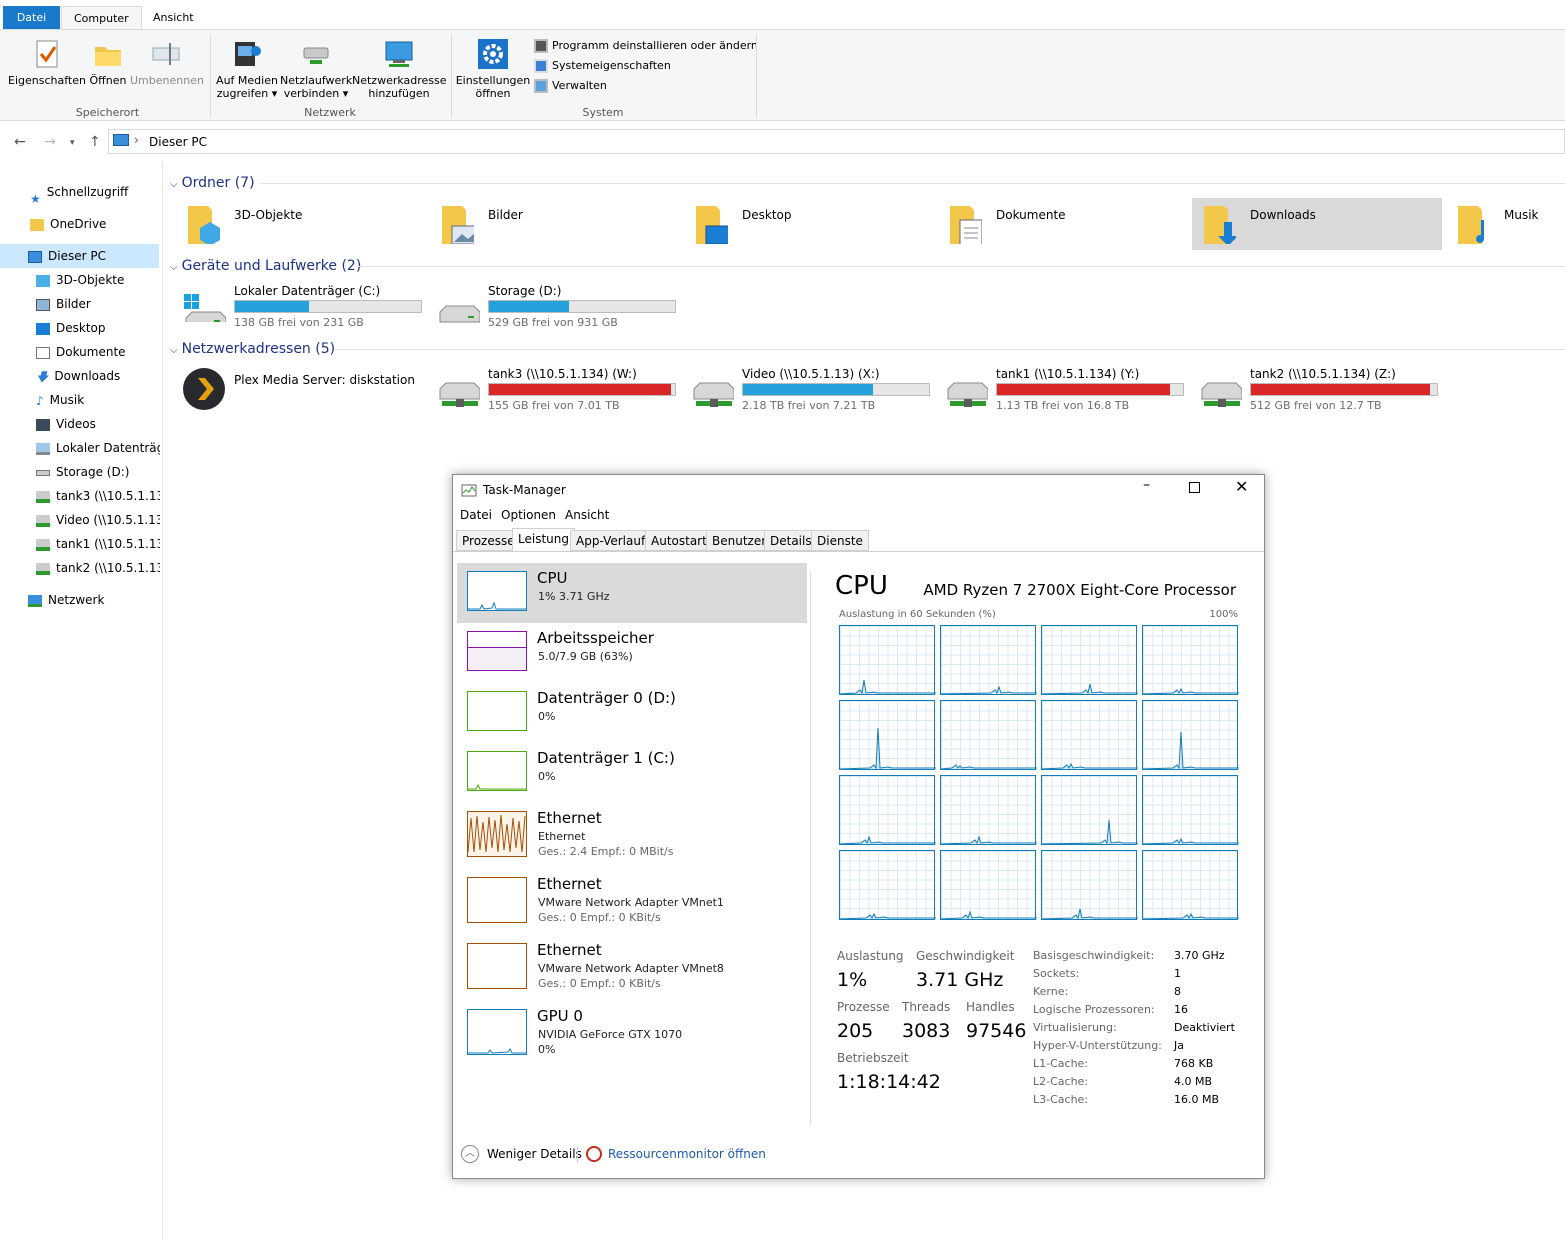  What do you see at coordinates (497, 771) in the screenshot?
I see `disk1-thumbnail` at bounding box center [497, 771].